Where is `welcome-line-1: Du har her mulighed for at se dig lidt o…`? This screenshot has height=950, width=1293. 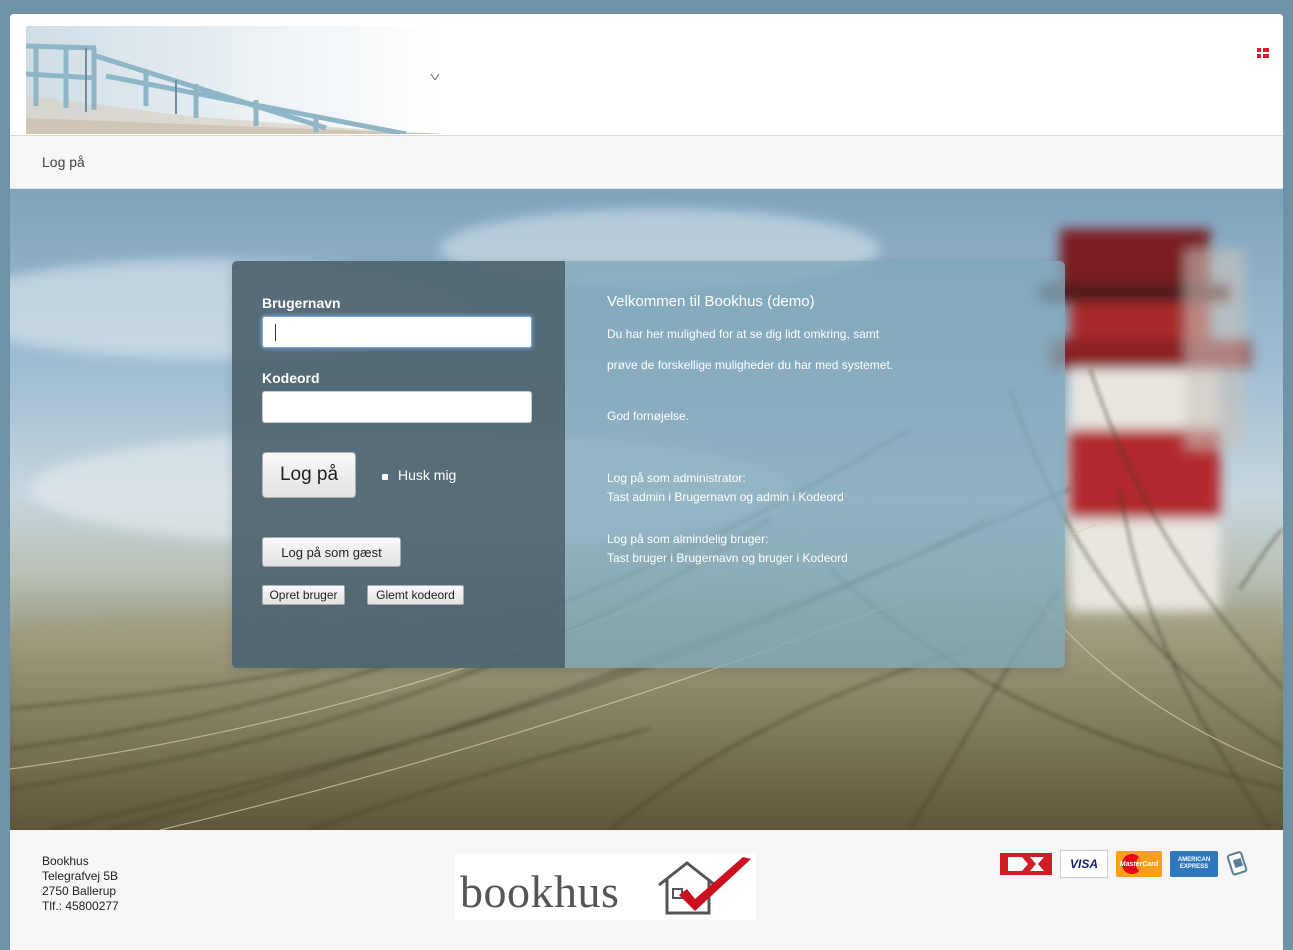 welcome-line-1: Du har her mulighed for at se dig lidt o… is located at coordinates (743, 334).